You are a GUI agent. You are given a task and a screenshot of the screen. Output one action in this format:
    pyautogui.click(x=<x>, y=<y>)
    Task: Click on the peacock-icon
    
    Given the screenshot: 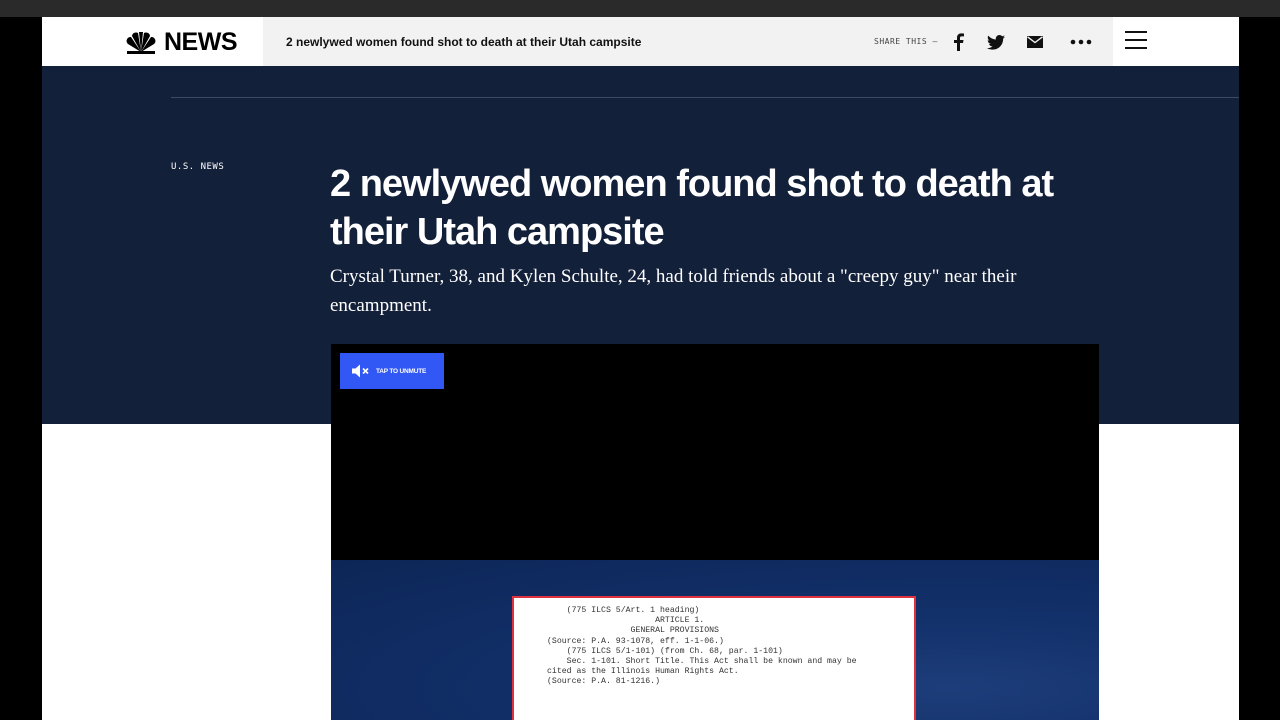 What is the action you would take?
    pyautogui.click(x=141, y=42)
    